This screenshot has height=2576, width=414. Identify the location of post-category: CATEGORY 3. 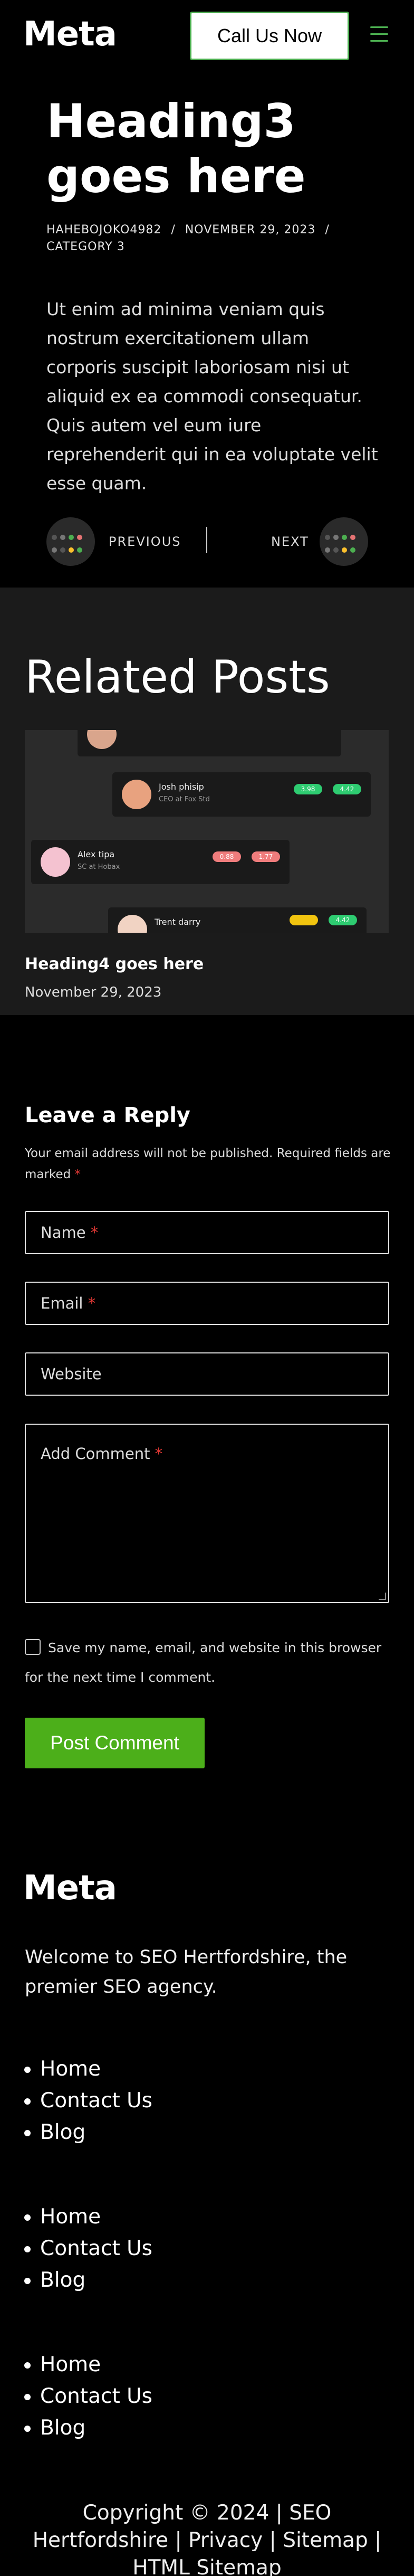
(85, 246).